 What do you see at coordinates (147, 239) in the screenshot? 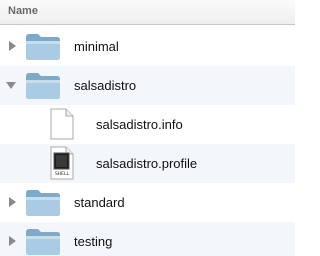
I see `folder-row-testing: testing` at bounding box center [147, 239].